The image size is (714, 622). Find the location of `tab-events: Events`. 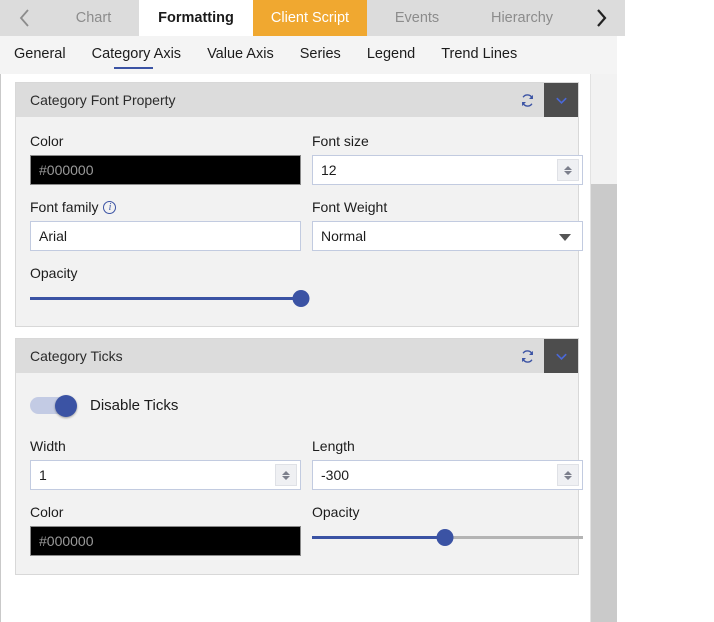

tab-events: Events is located at coordinates (417, 18).